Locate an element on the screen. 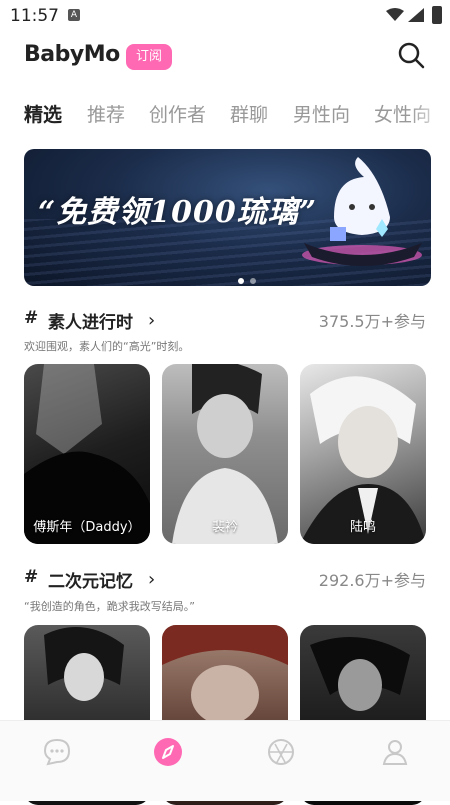 Image resolution: width=450 pixels, height=805 pixels. search-icon is located at coordinates (411, 55).